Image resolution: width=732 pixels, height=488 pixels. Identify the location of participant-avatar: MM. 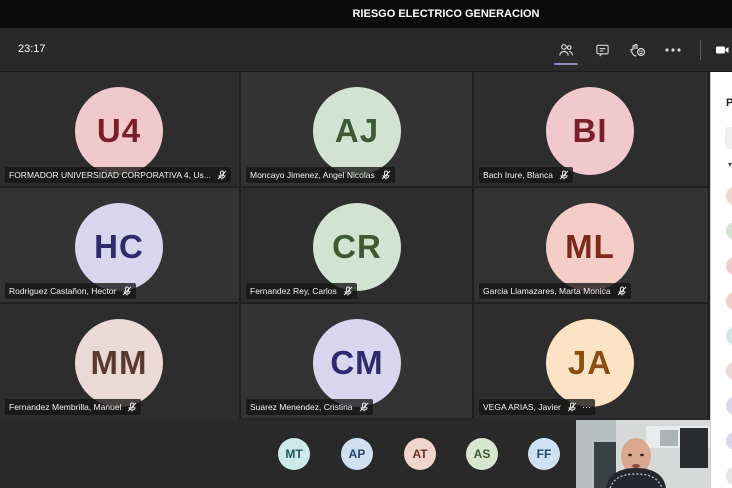
(119, 363).